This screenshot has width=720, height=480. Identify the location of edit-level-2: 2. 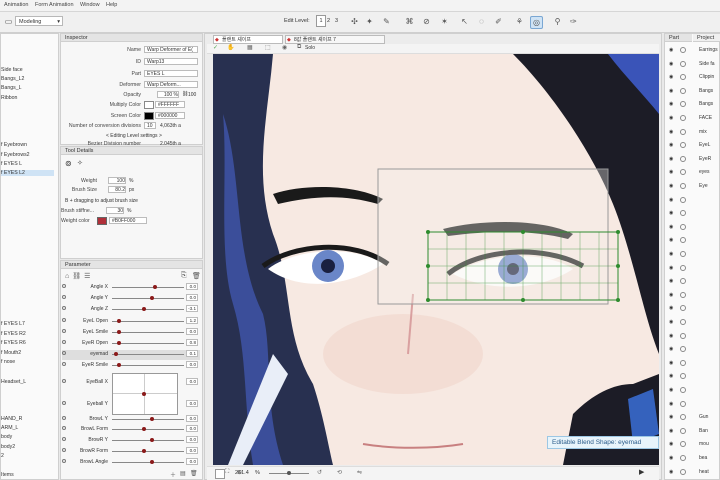
(328, 21).